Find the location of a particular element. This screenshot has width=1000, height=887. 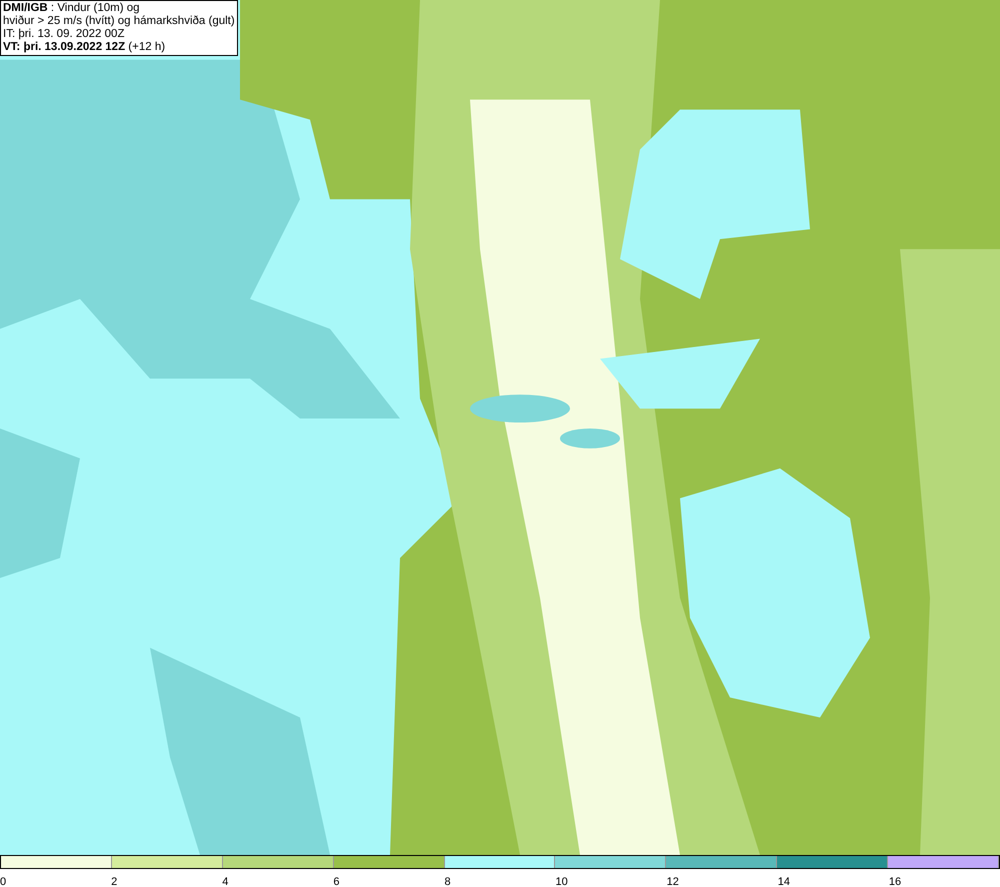

info-text: hviður > 25 m/s (hvítt) og hámarkshviða (gult) is located at coordinates (119, 21).